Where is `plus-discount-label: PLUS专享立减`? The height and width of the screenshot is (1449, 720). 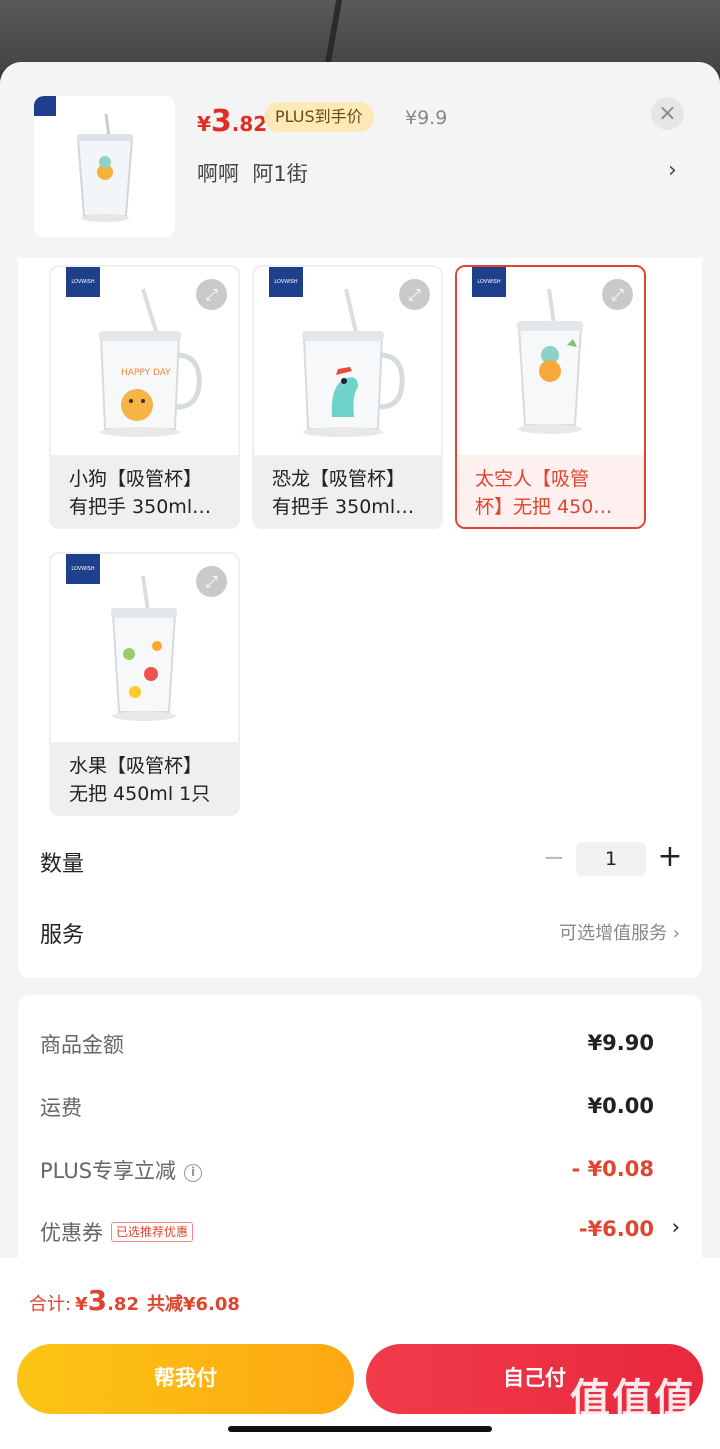 plus-discount-label: PLUS专享立减 is located at coordinates (108, 1171).